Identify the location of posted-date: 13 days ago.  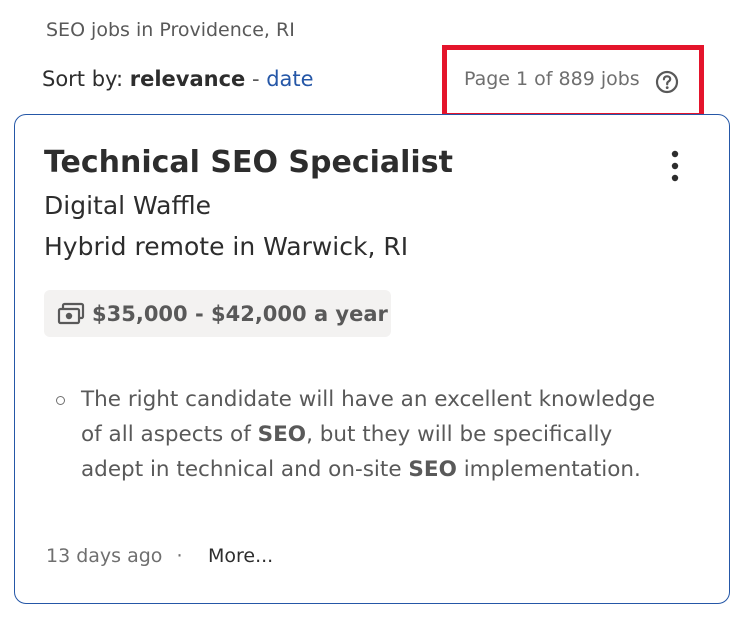
(104, 556).